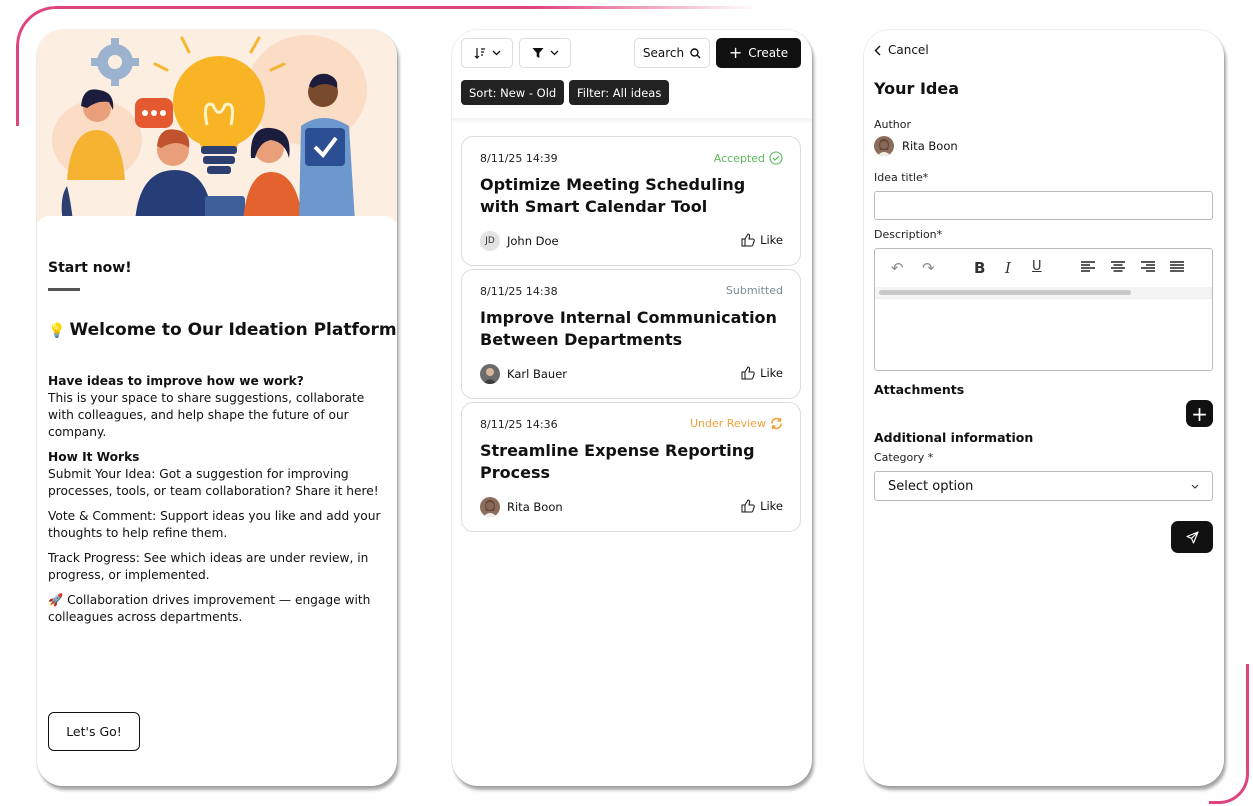 Image resolution: width=1253 pixels, height=806 pixels. Describe the element at coordinates (1043, 309) in the screenshot. I see `description-editor: ↶ ↷ B I U` at that location.